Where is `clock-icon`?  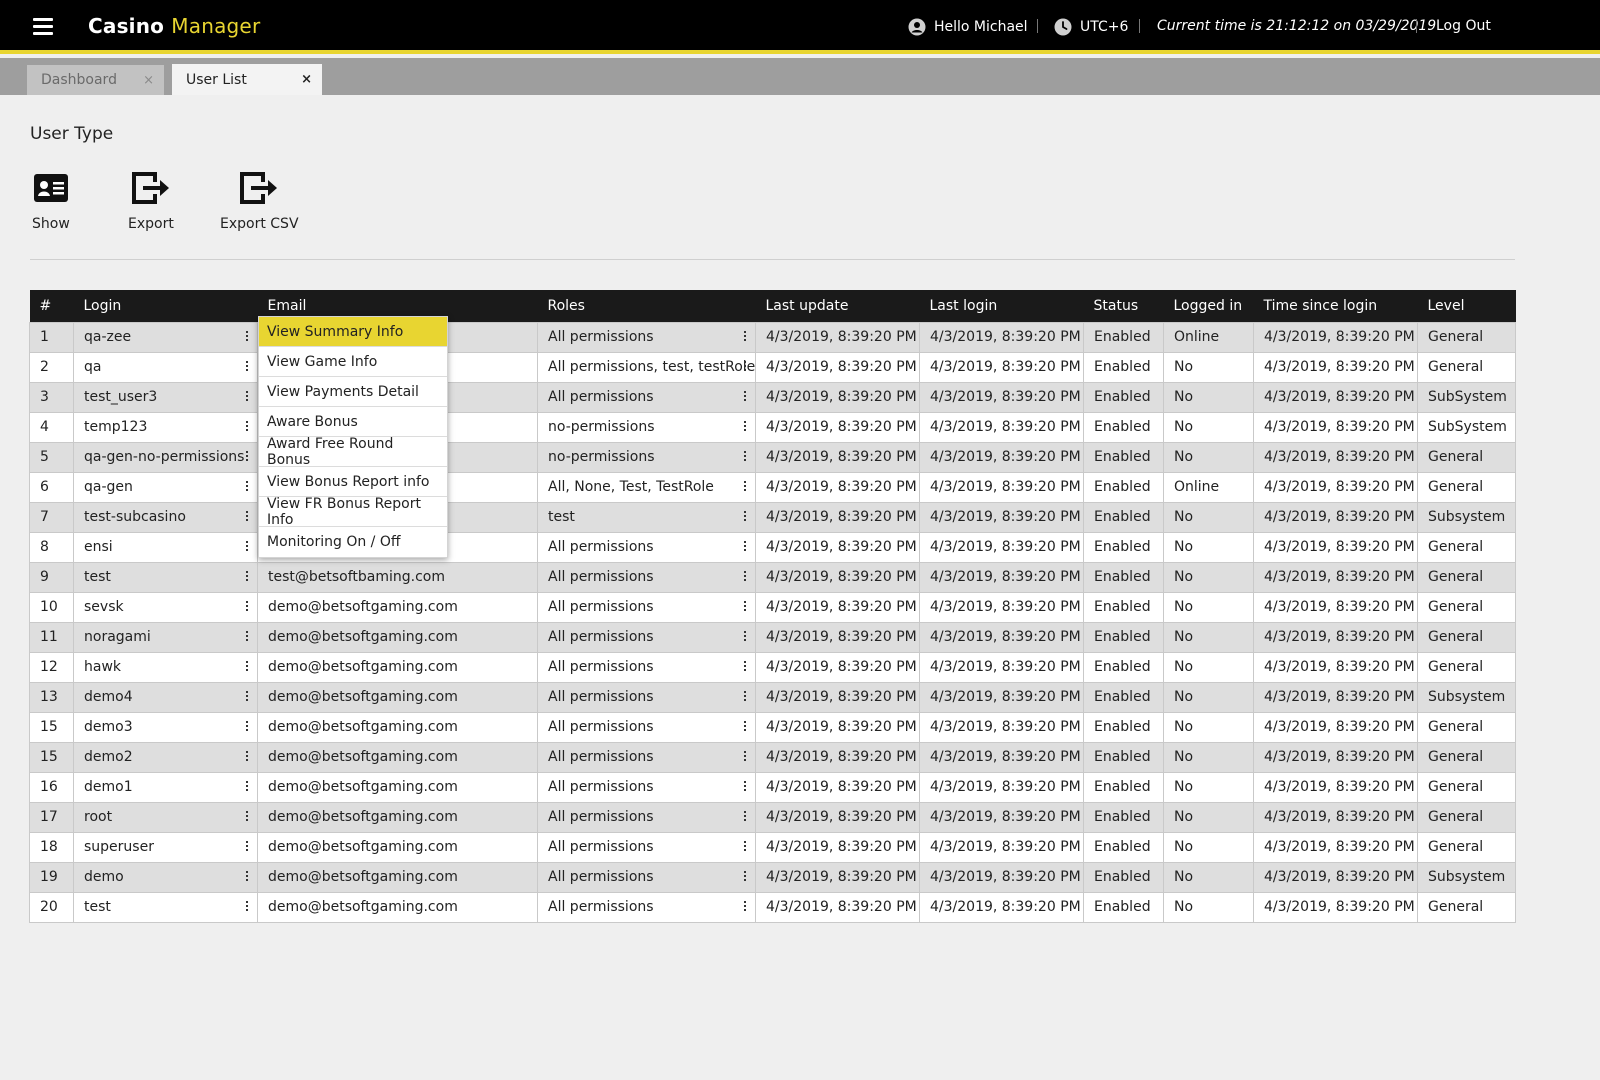
clock-icon is located at coordinates (1063, 27).